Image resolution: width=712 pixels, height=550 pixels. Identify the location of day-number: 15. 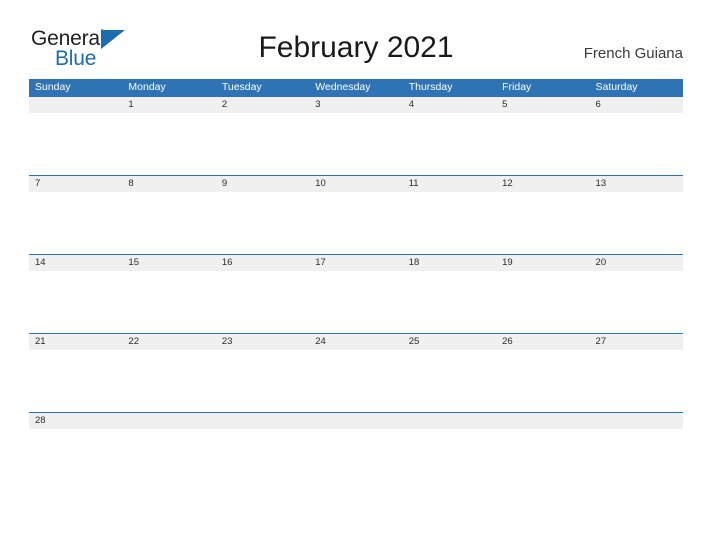
(168, 263).